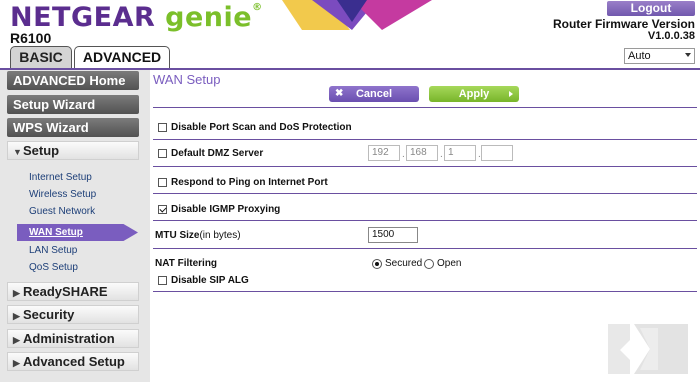 The image size is (700, 382). Describe the element at coordinates (73, 104) in the screenshot. I see `sidebar-item-setup-wizard: Setup Wizard` at that location.